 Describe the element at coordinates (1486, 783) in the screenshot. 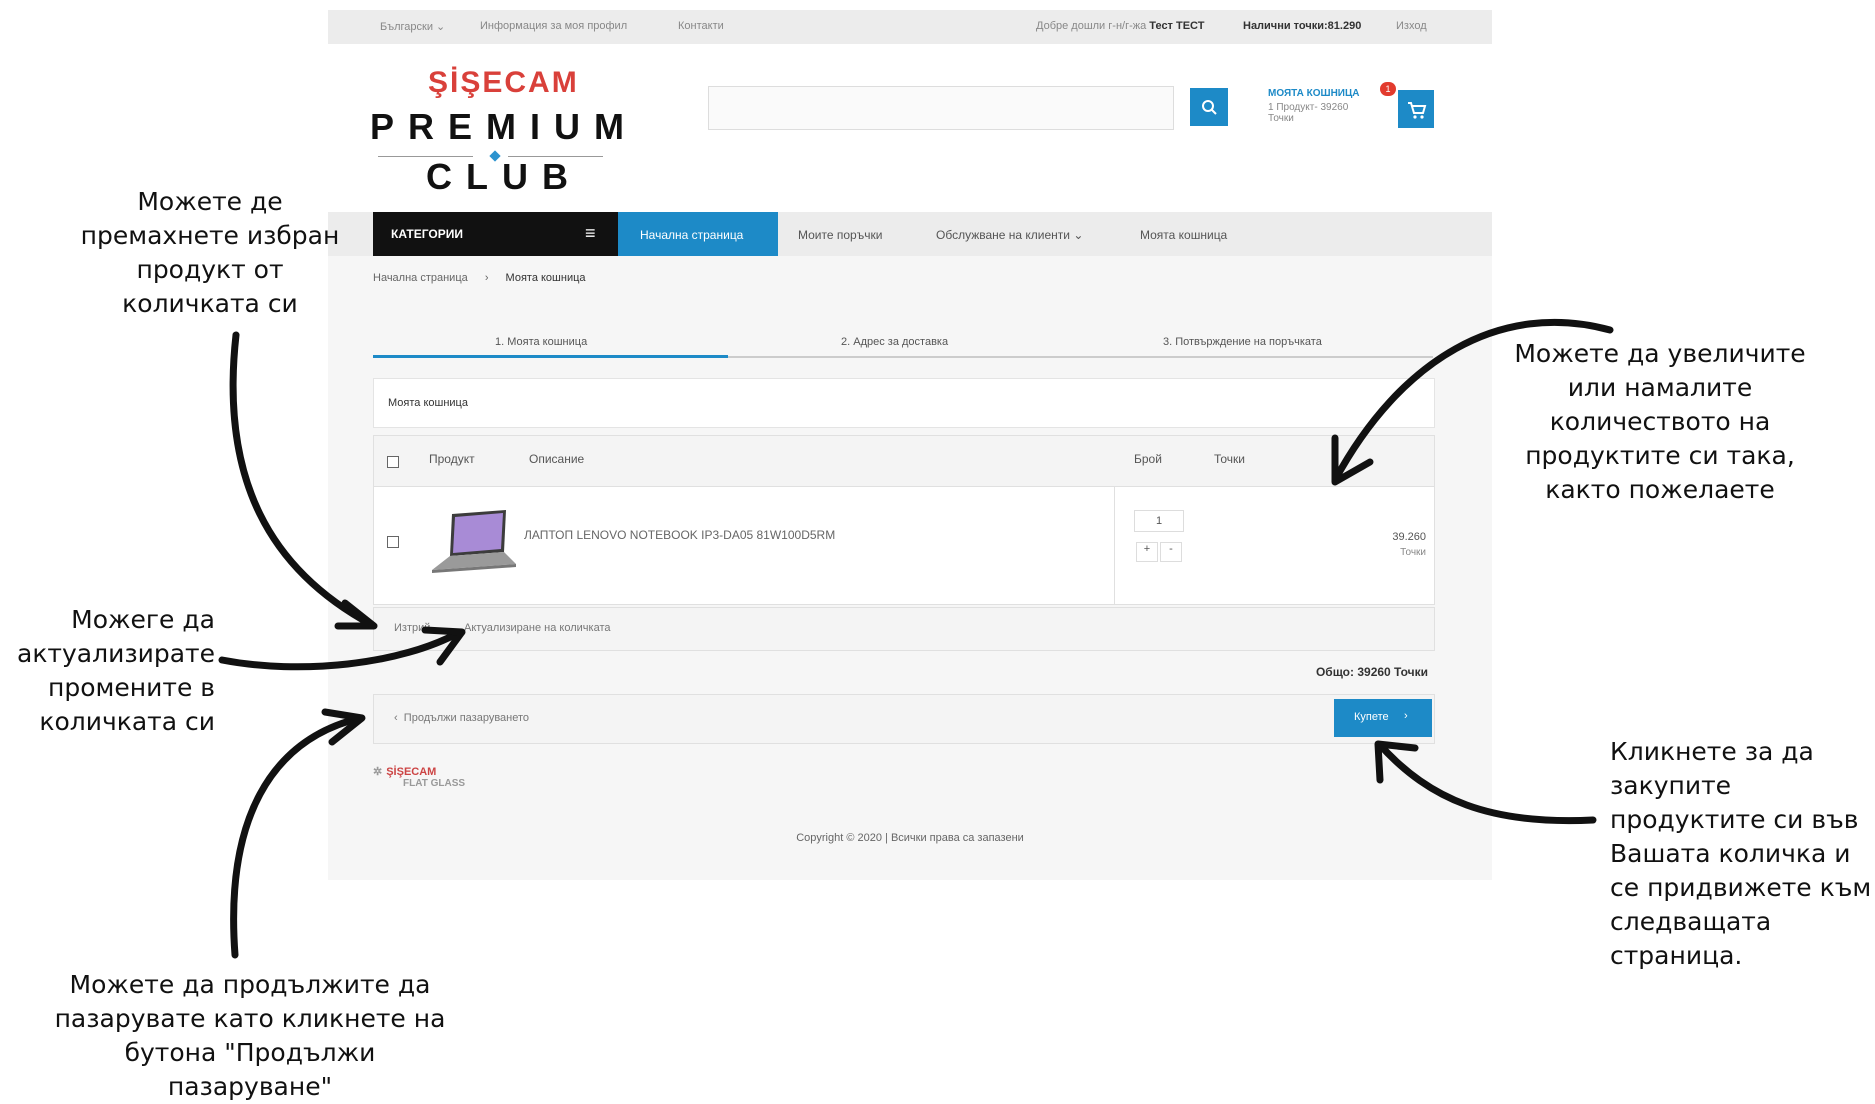

I see `arrow-buy` at that location.